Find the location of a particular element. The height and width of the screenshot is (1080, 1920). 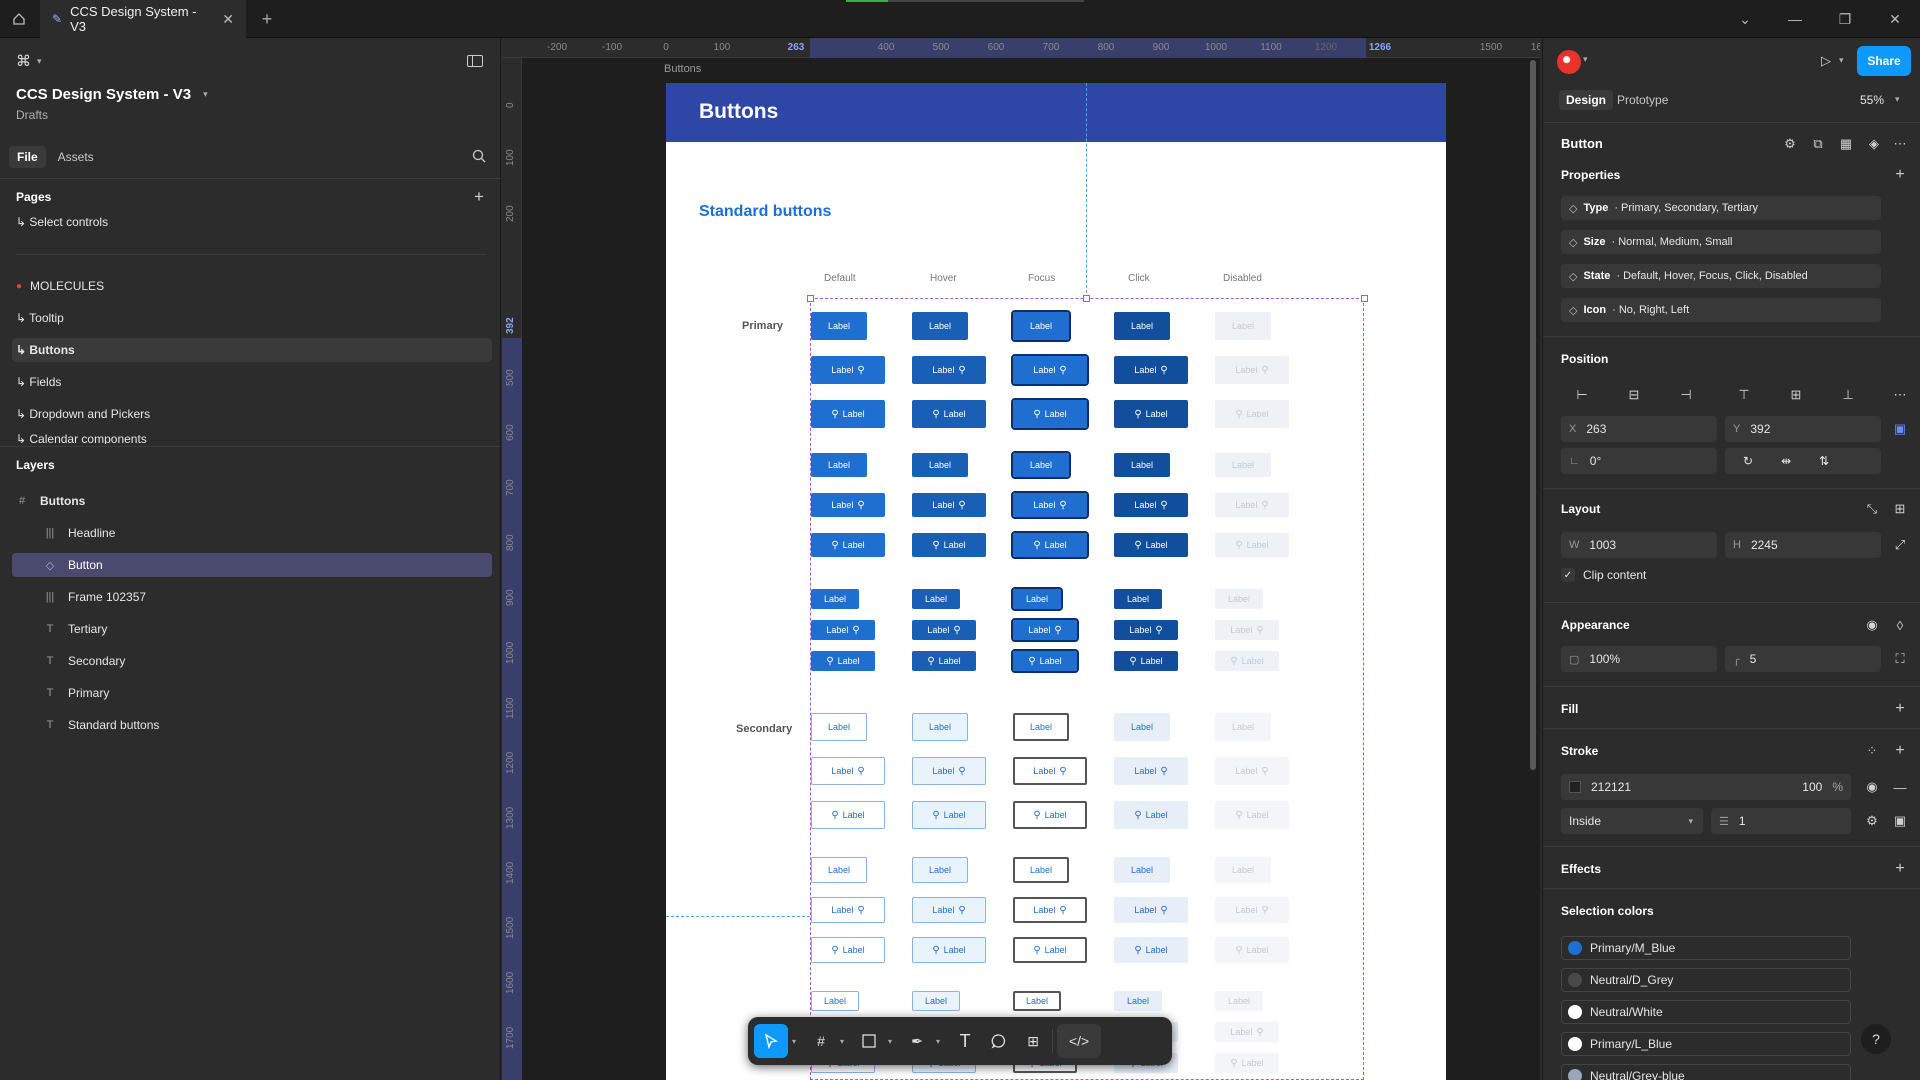

dev-mode-icon: </> is located at coordinates (1079, 1041).